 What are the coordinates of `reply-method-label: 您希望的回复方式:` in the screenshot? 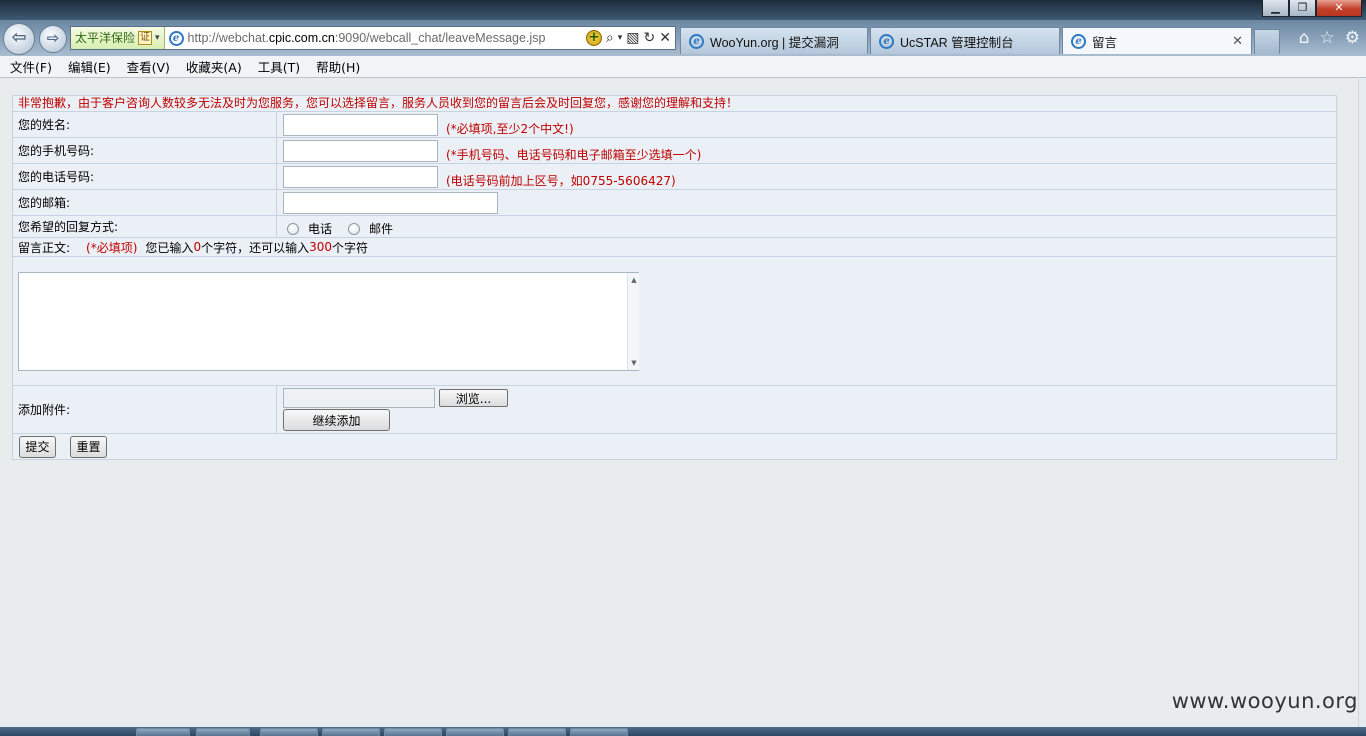 It's located at (145, 226).